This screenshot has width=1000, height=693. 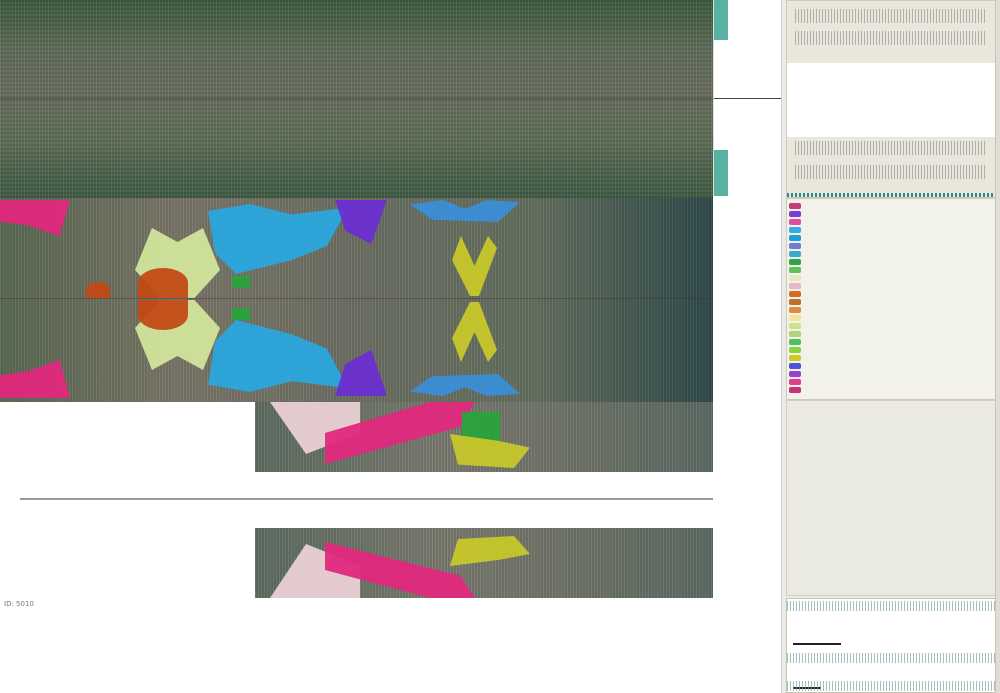 I want to click on minimap-row-top, so click(x=891, y=606).